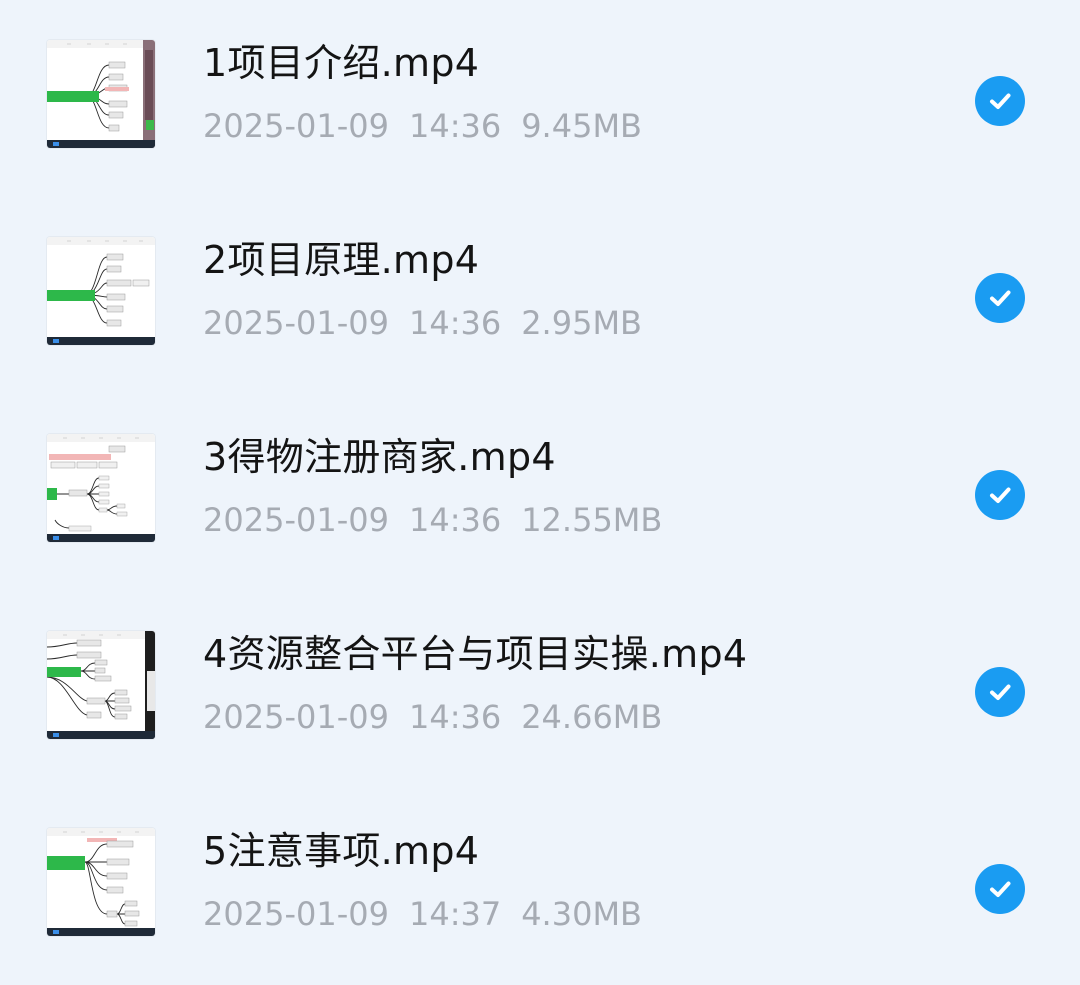 This screenshot has width=1080, height=985. I want to click on file-meta: 2025-01-09 14:36 9.45MB, so click(432, 126).